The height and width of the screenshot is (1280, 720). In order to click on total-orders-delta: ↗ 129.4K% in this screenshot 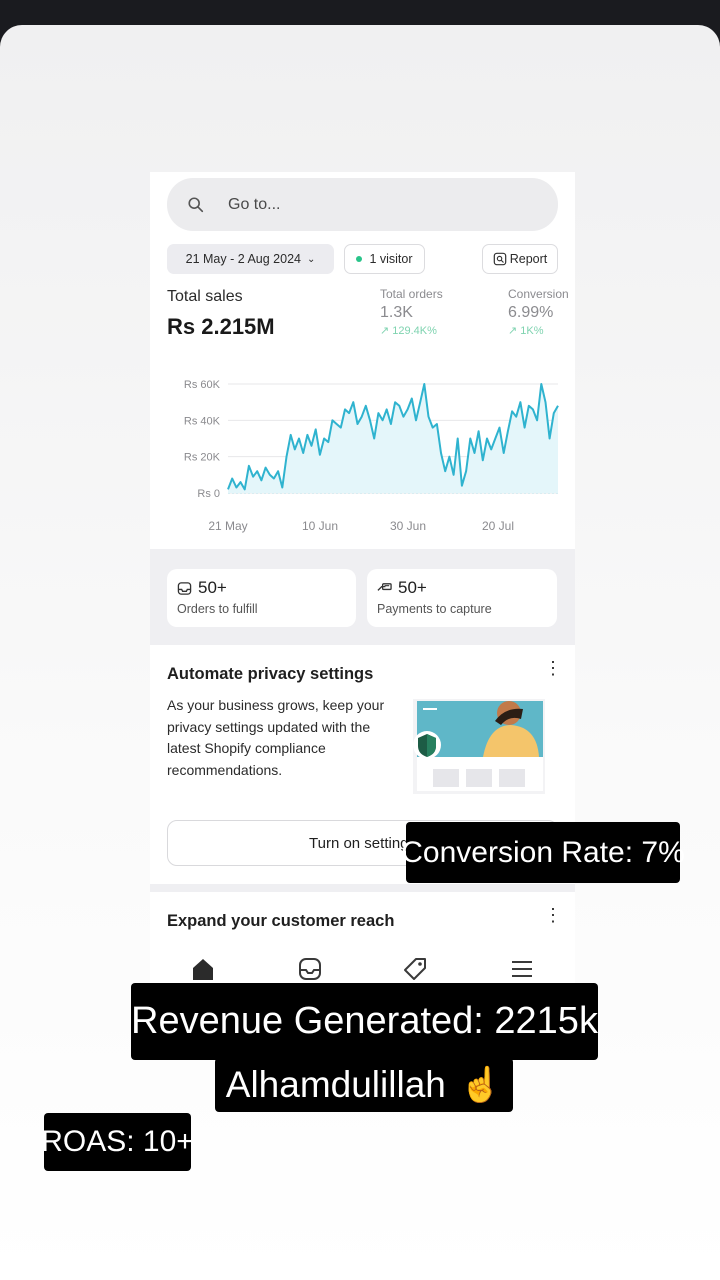, I will do `click(408, 331)`.